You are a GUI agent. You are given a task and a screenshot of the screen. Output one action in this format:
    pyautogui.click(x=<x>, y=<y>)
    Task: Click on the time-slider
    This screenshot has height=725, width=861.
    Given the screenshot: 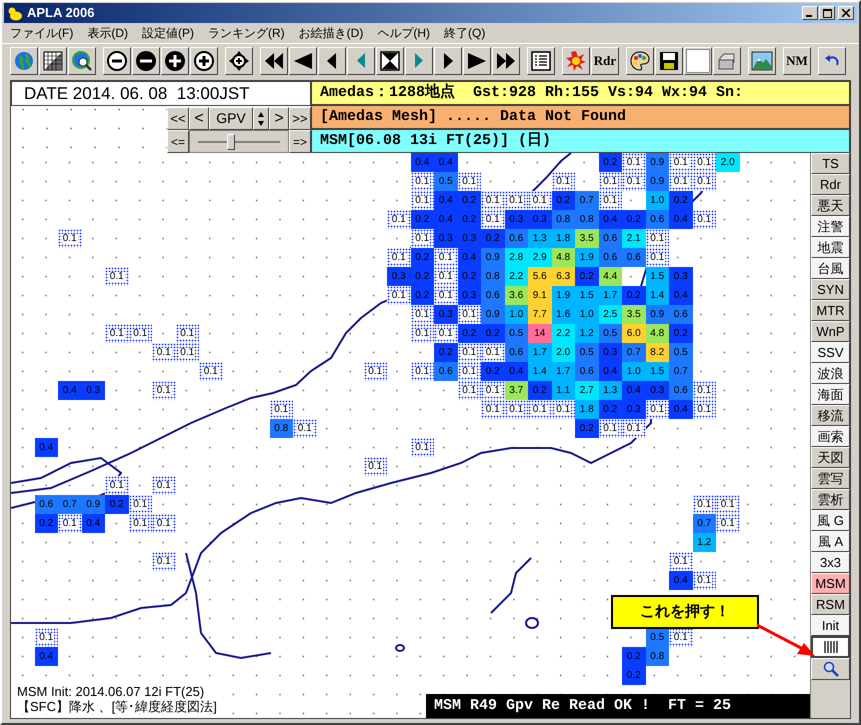 What is the action you would take?
    pyautogui.click(x=239, y=141)
    